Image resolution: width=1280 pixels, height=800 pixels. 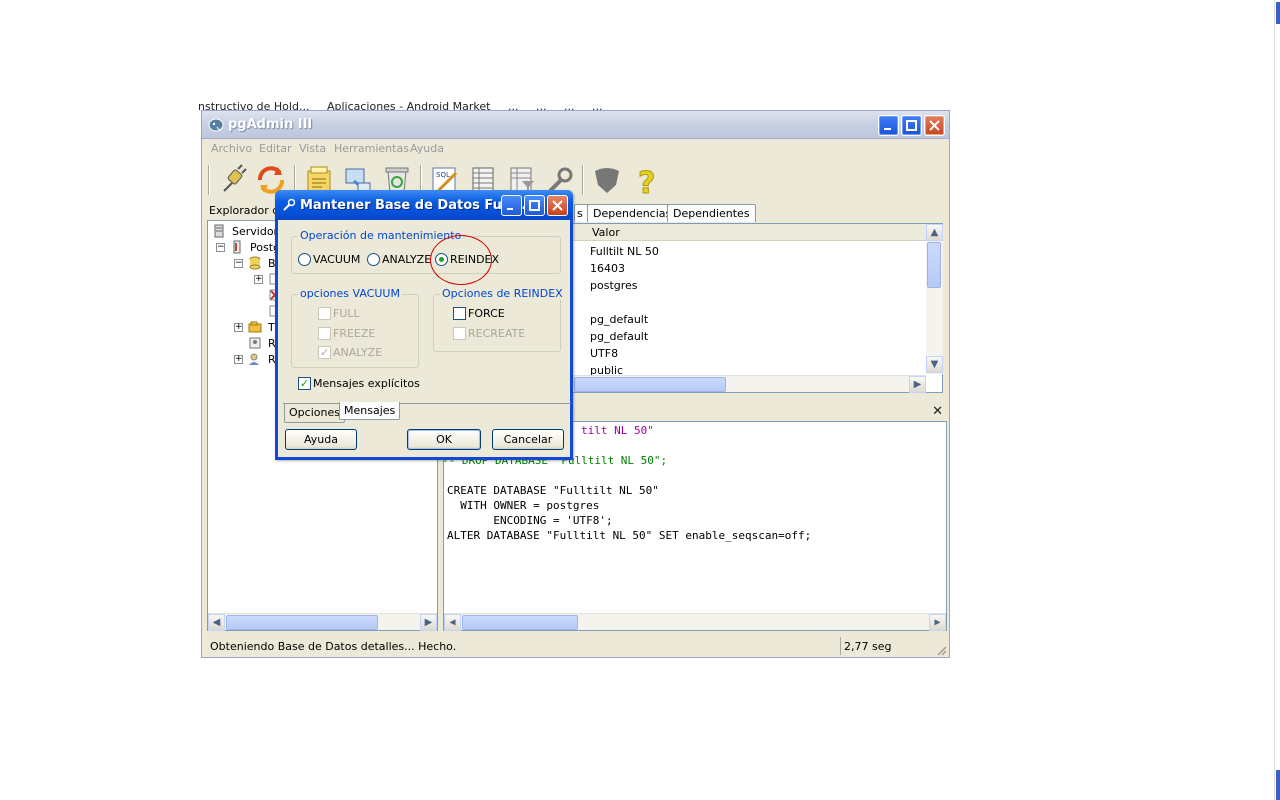 What do you see at coordinates (614, 285) in the screenshot?
I see `prop-value: postgres` at bounding box center [614, 285].